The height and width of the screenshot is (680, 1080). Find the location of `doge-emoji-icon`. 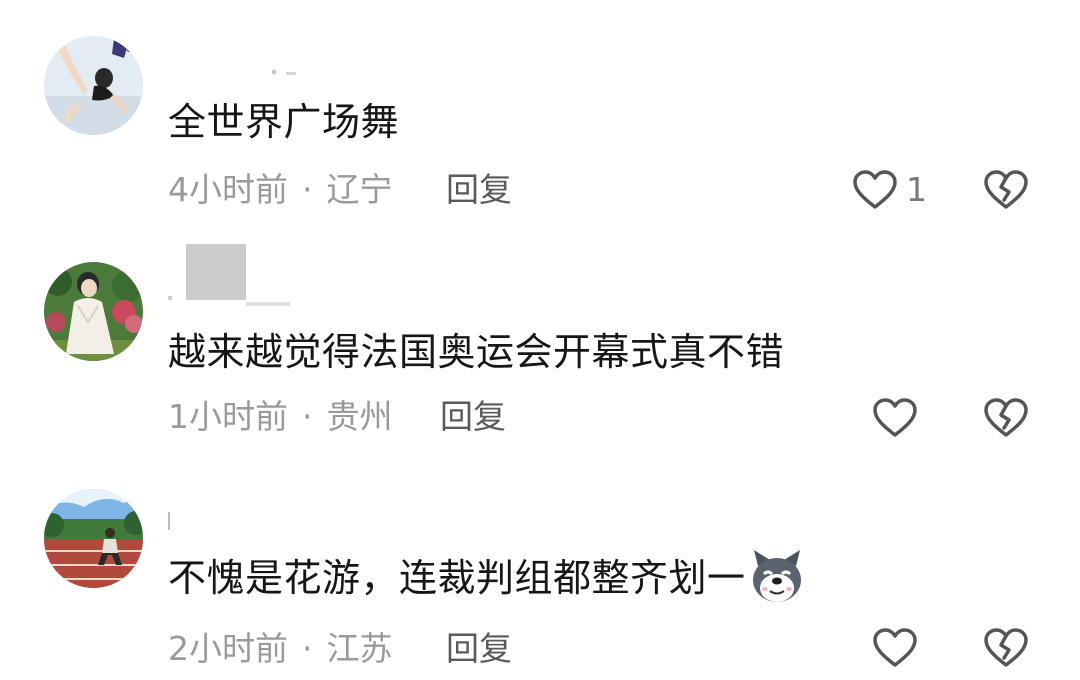

doge-emoji-icon is located at coordinates (777, 577).